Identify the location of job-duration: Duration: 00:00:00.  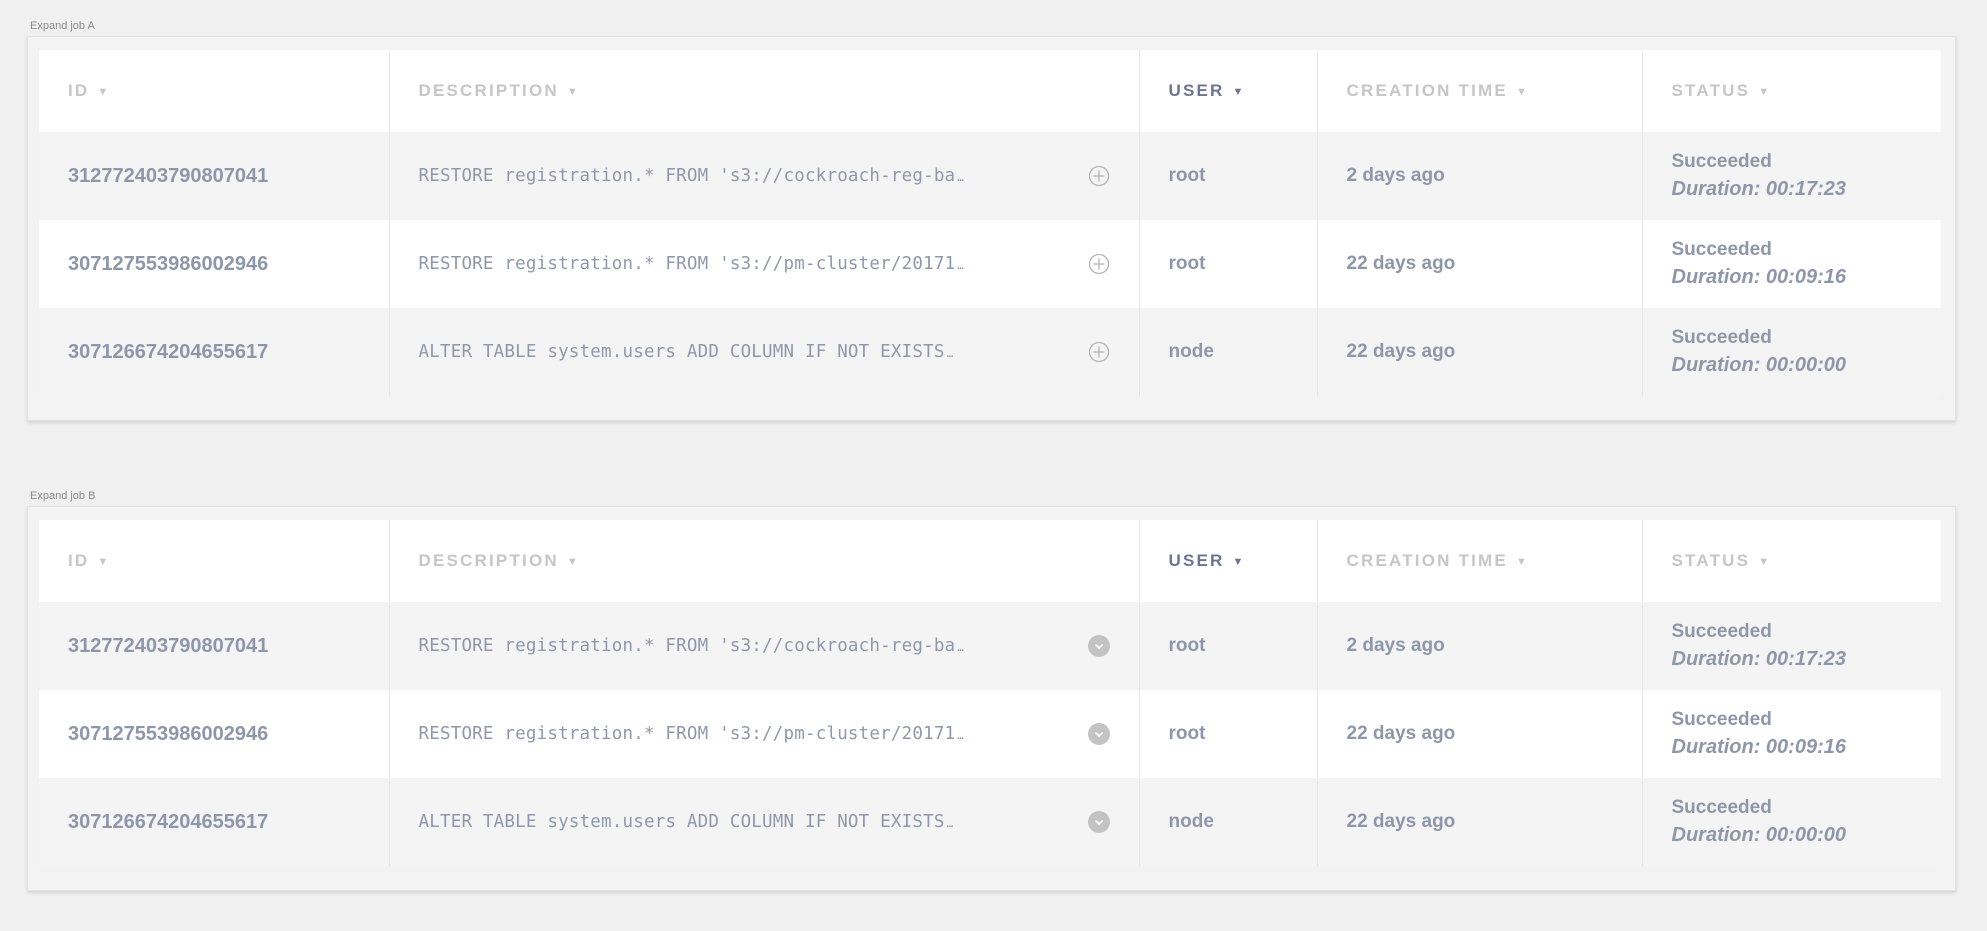
(1759, 835).